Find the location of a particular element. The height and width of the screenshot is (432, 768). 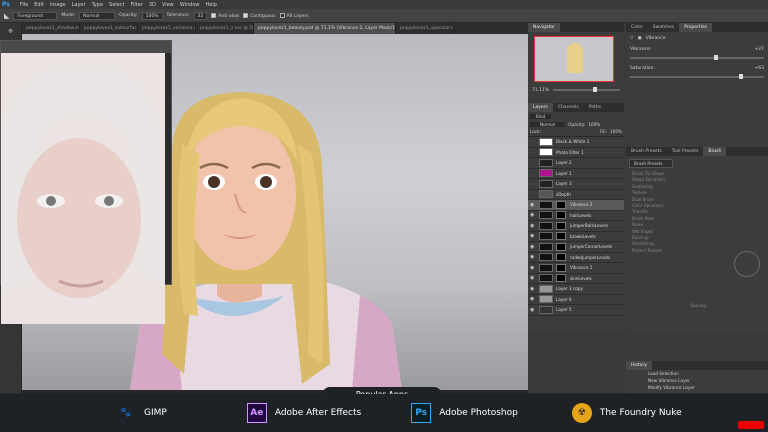

layer-opacity-field: 100% is located at coordinates (594, 124).